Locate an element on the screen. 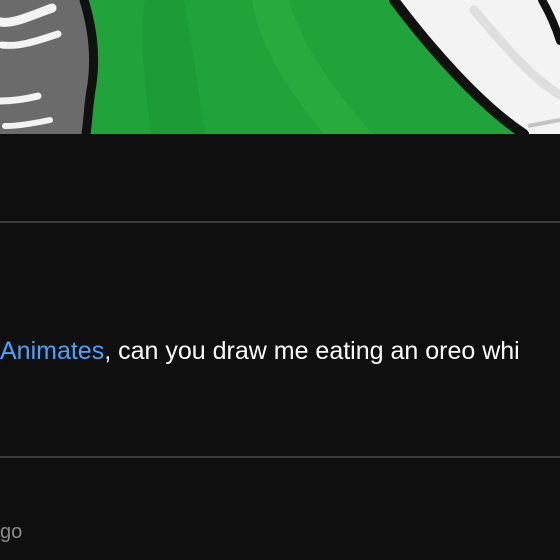  comment-timestamp-fragment: go is located at coordinates (11, 532).